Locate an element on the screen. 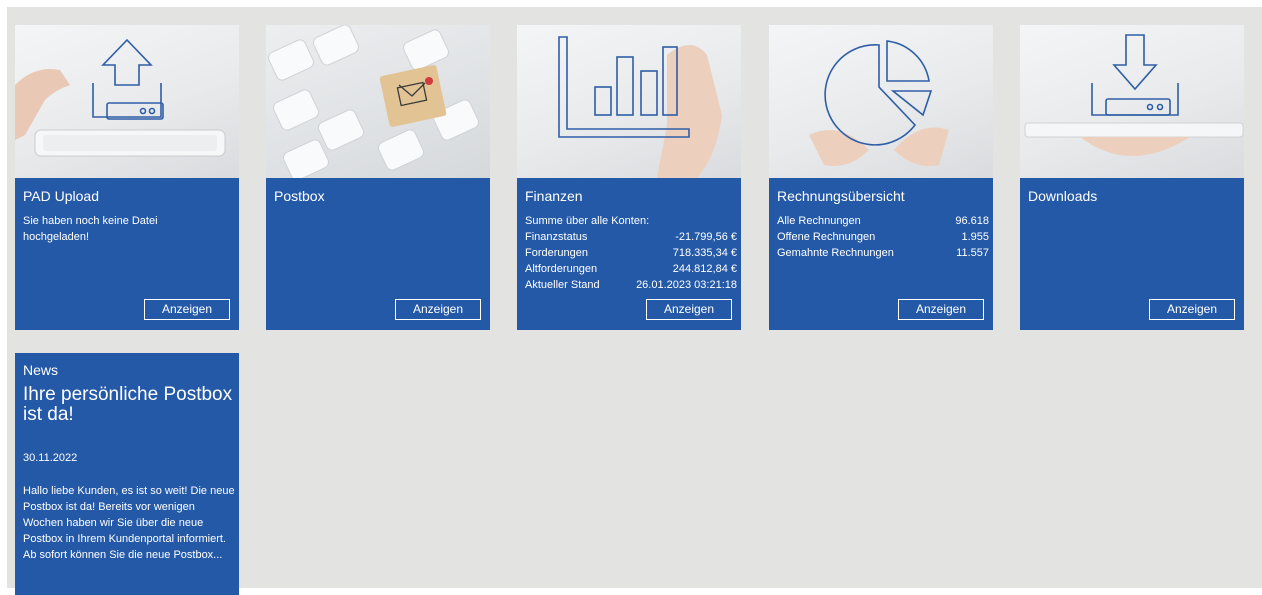 This screenshot has width=1262, height=595. downloads-show-button: Anzeigen is located at coordinates (1192, 309).